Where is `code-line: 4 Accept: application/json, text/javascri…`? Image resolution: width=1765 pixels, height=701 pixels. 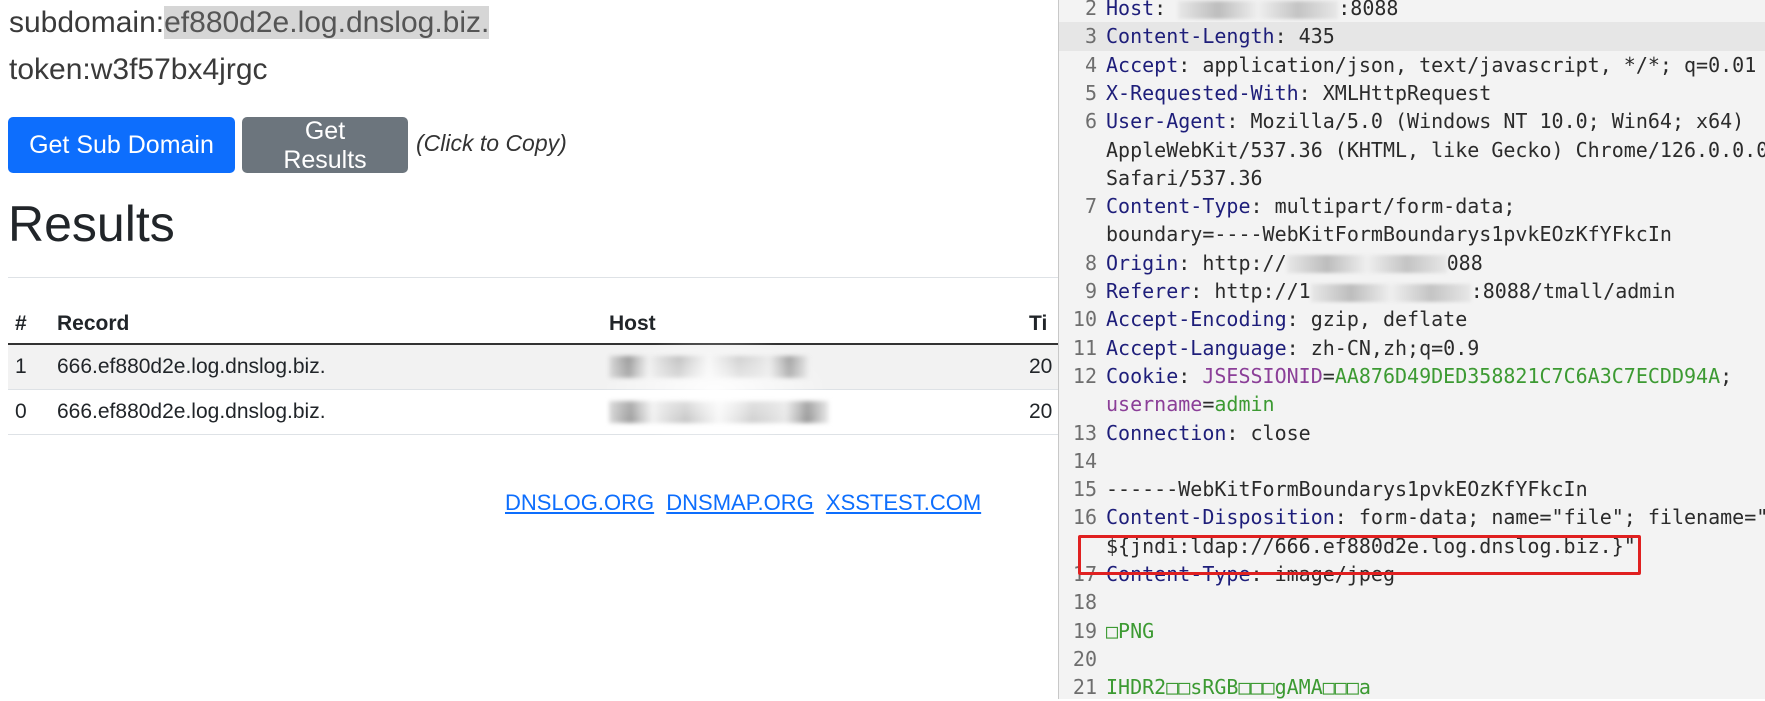
code-line: 4 Accept: application/json, text/javascri… is located at coordinates (1412, 65).